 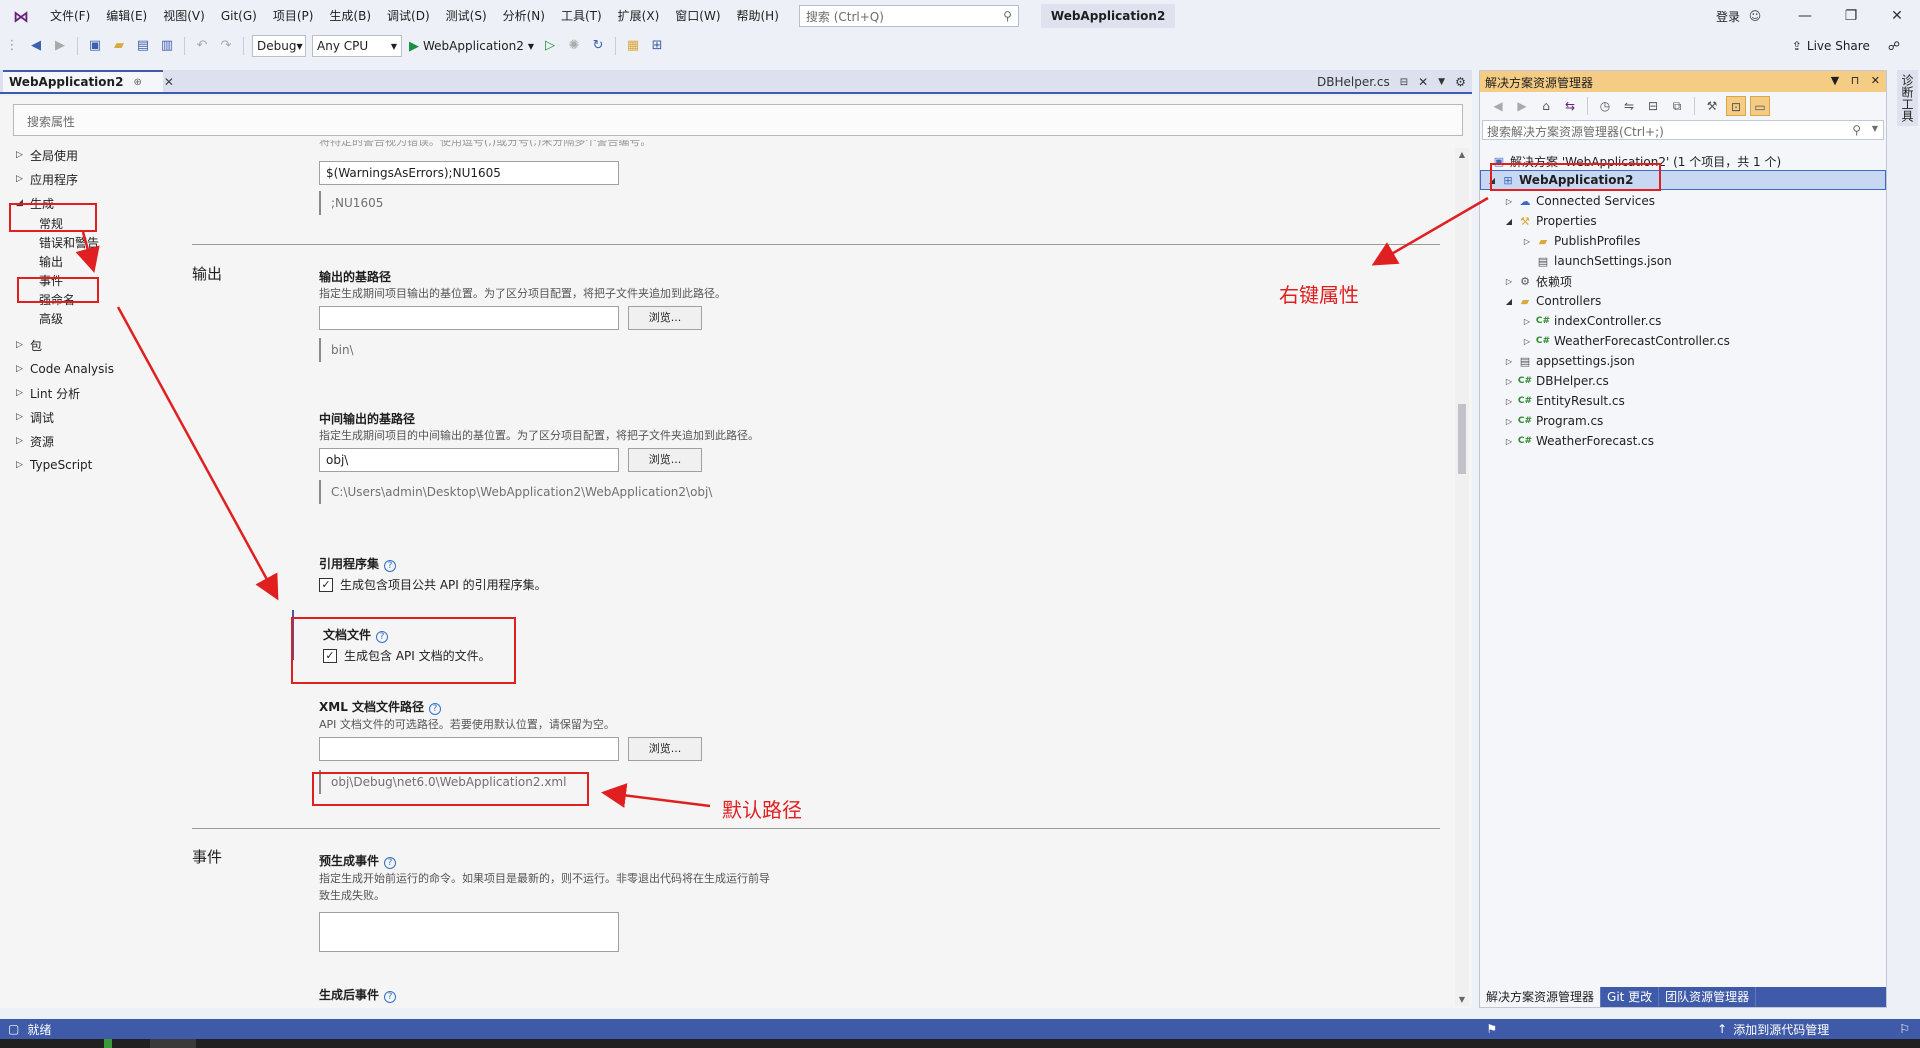 What do you see at coordinates (35, 417) in the screenshot?
I see `nav-item-debug: ▷ 调试` at bounding box center [35, 417].